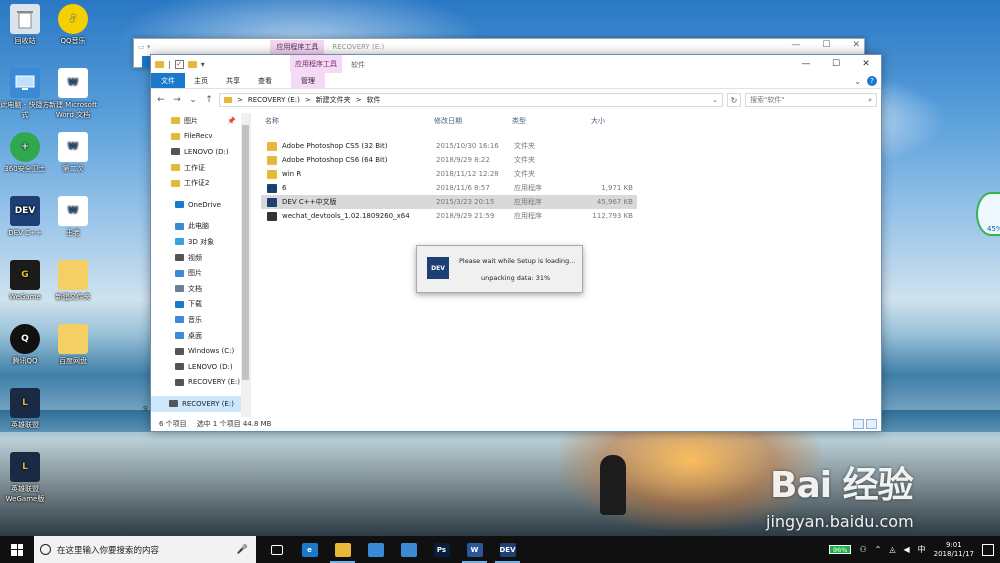  I want to click on expand-ribbon-icon: ⌄, so click(857, 81).